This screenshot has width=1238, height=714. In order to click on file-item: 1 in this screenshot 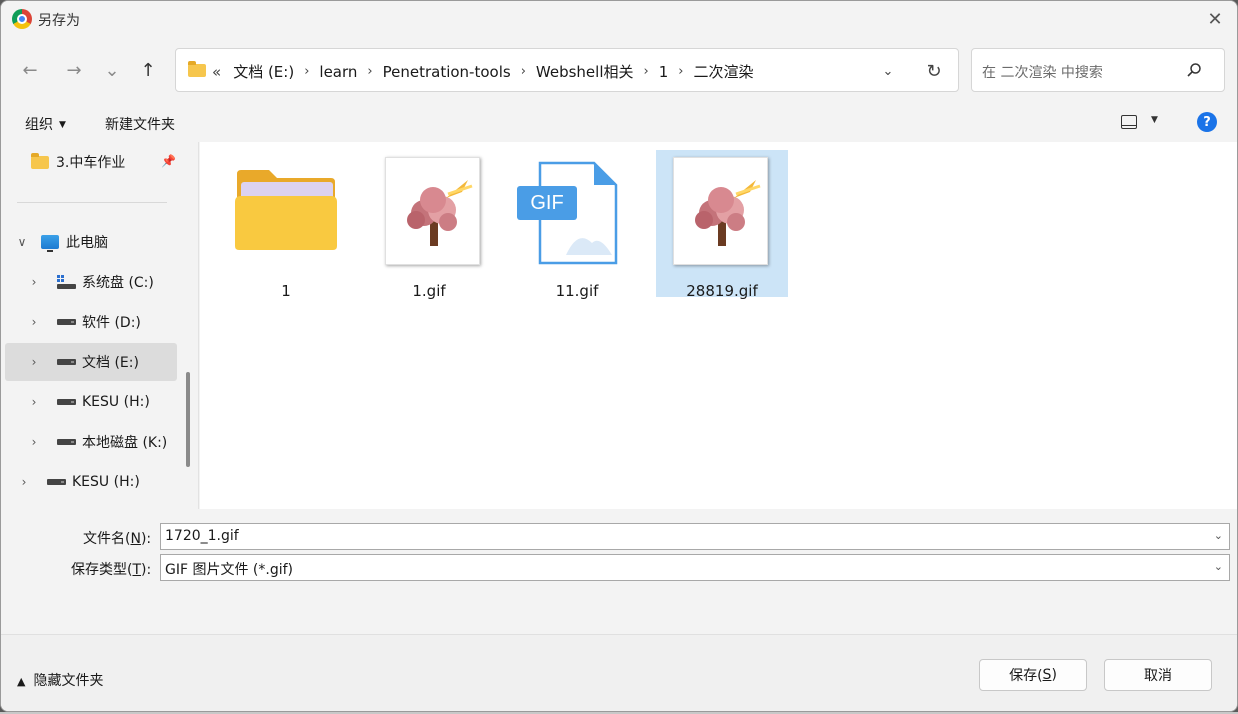, I will do `click(286, 225)`.